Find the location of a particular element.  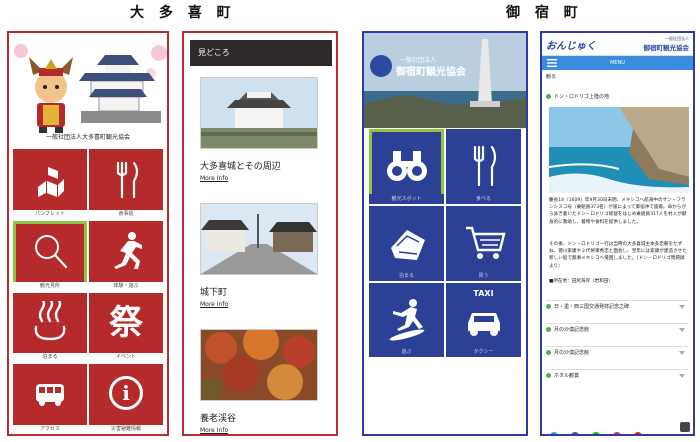

menu-label: MENU is located at coordinates (617, 63).